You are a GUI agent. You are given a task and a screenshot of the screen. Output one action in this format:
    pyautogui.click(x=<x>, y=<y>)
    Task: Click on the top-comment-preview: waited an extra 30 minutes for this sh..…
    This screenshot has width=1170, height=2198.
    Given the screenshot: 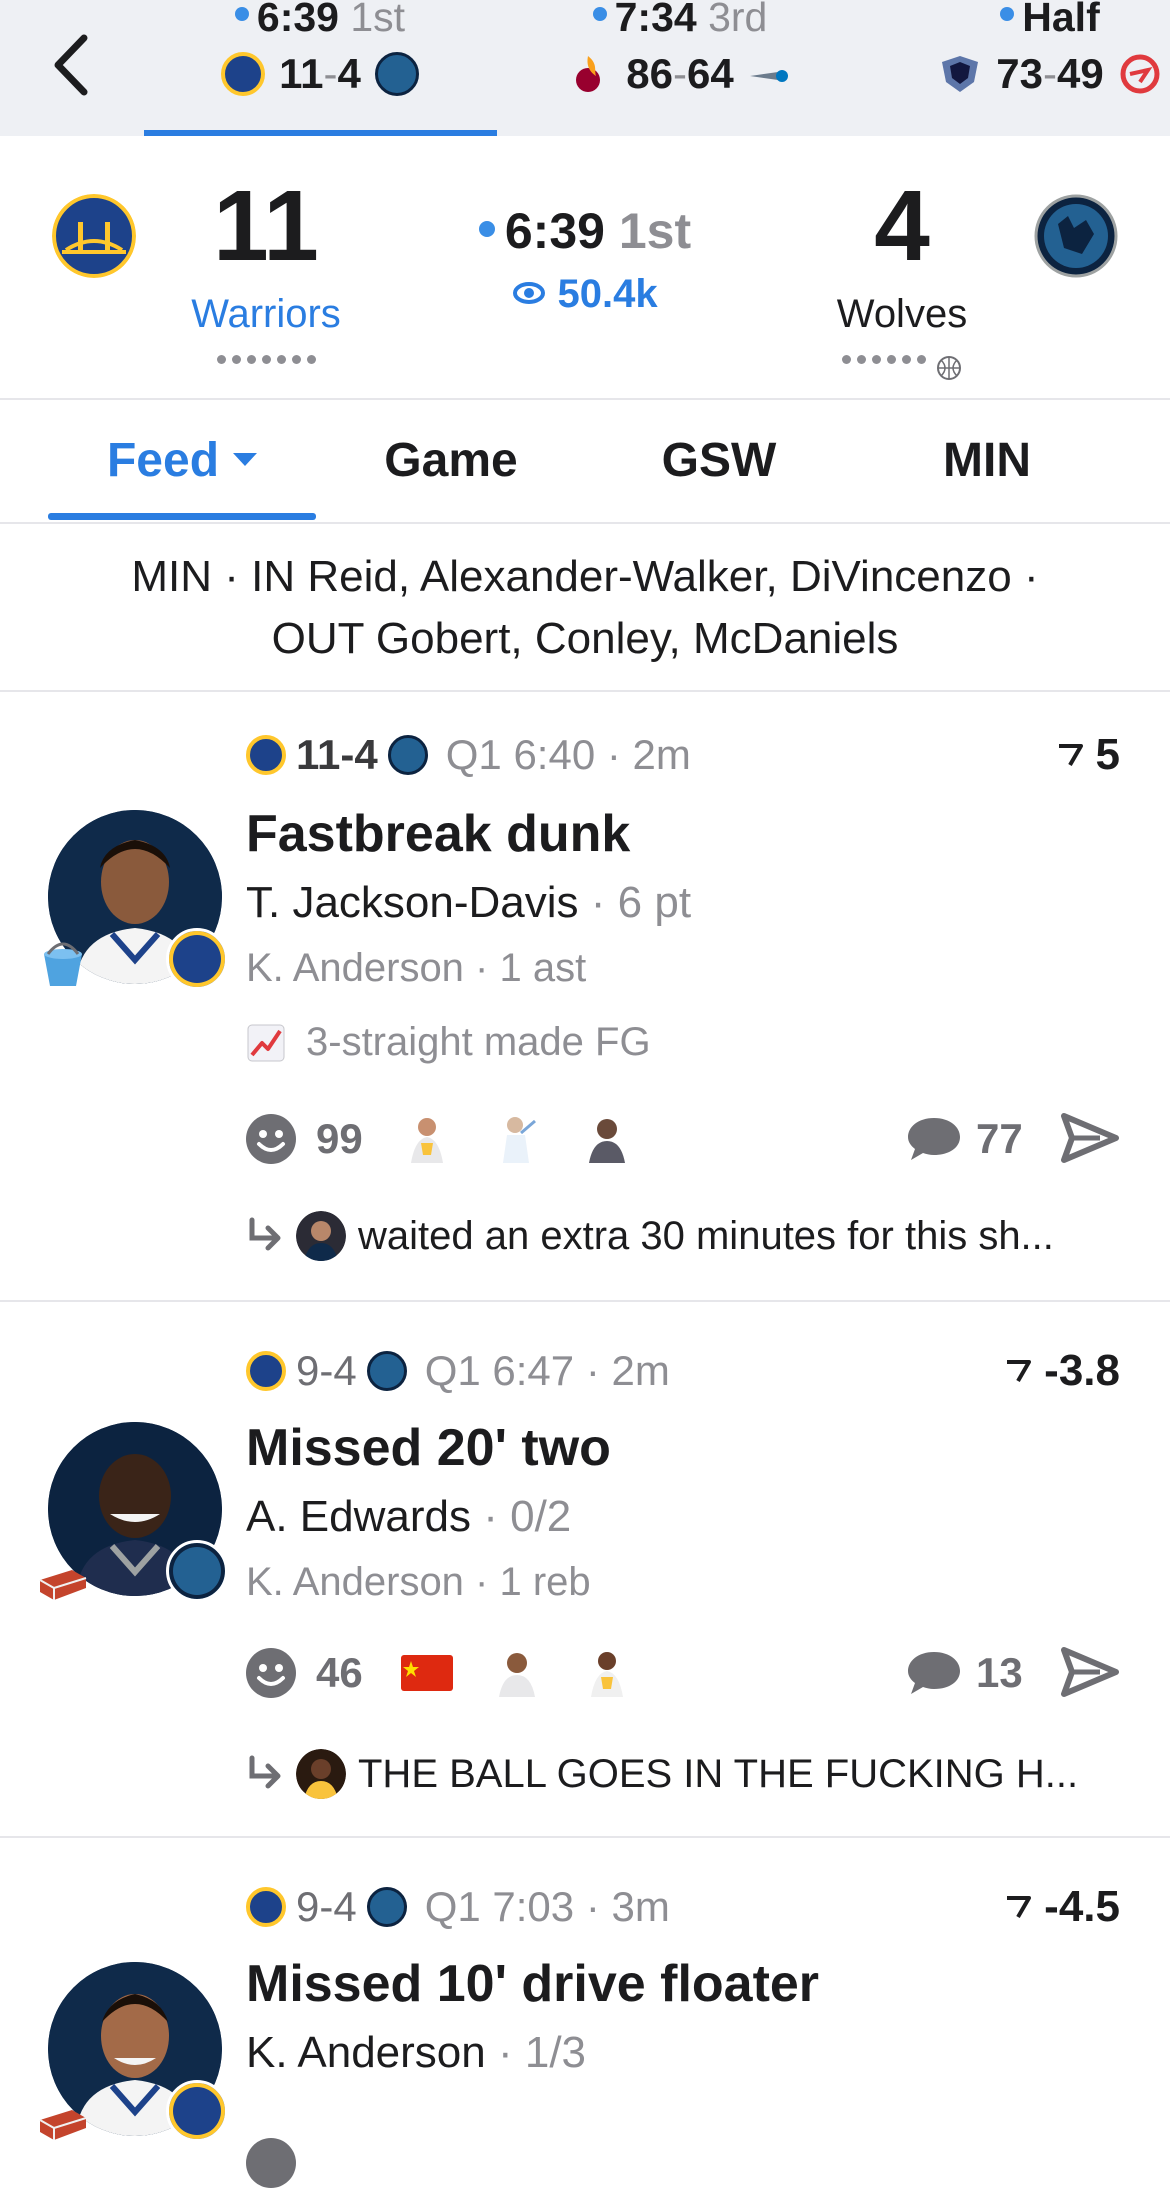 What is the action you would take?
    pyautogui.click(x=649, y=1236)
    